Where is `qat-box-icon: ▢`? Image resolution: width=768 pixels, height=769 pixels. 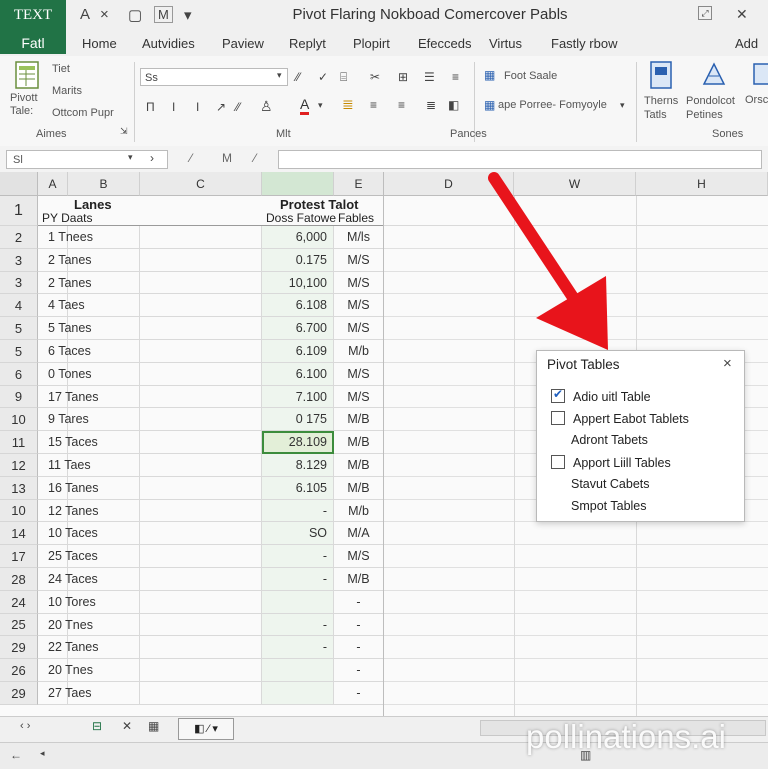
qat-box-icon: ▢ is located at coordinates (135, 15).